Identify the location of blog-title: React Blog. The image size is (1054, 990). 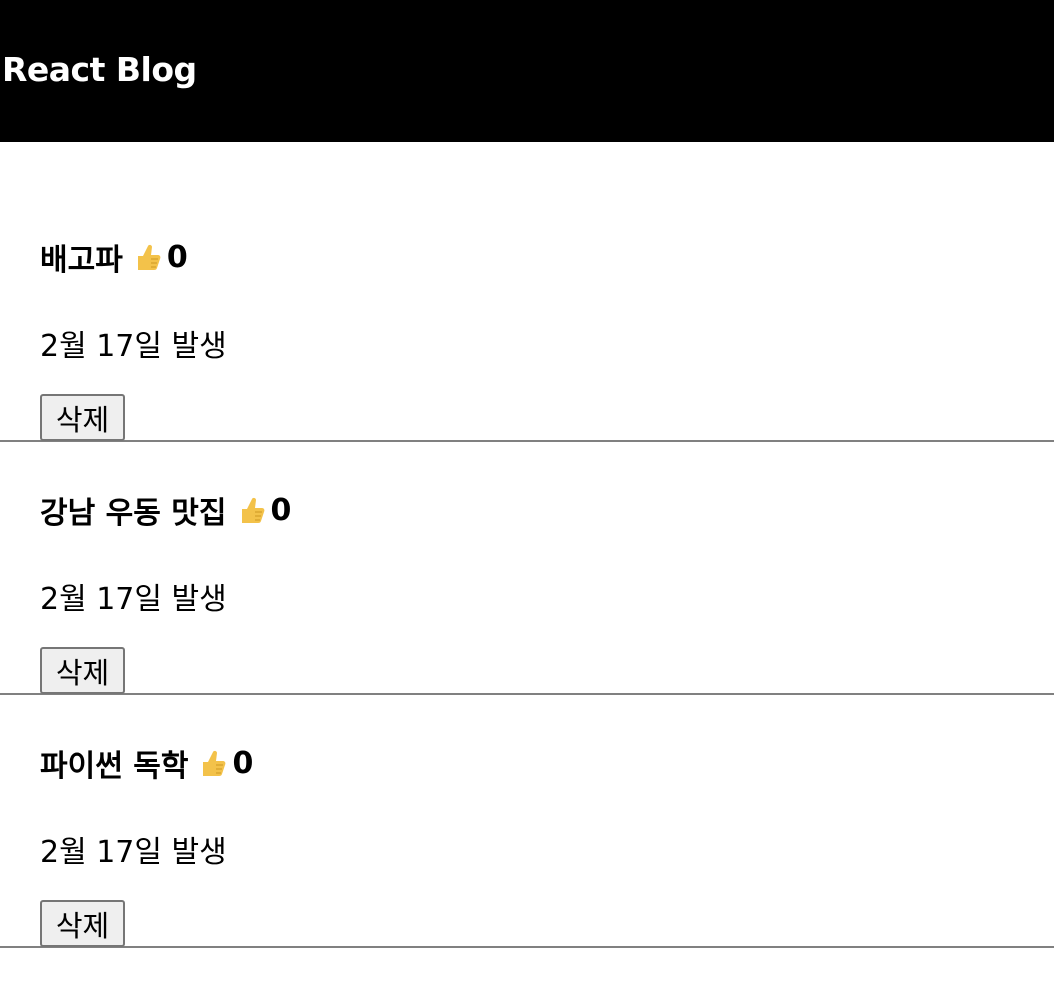
(99, 69).